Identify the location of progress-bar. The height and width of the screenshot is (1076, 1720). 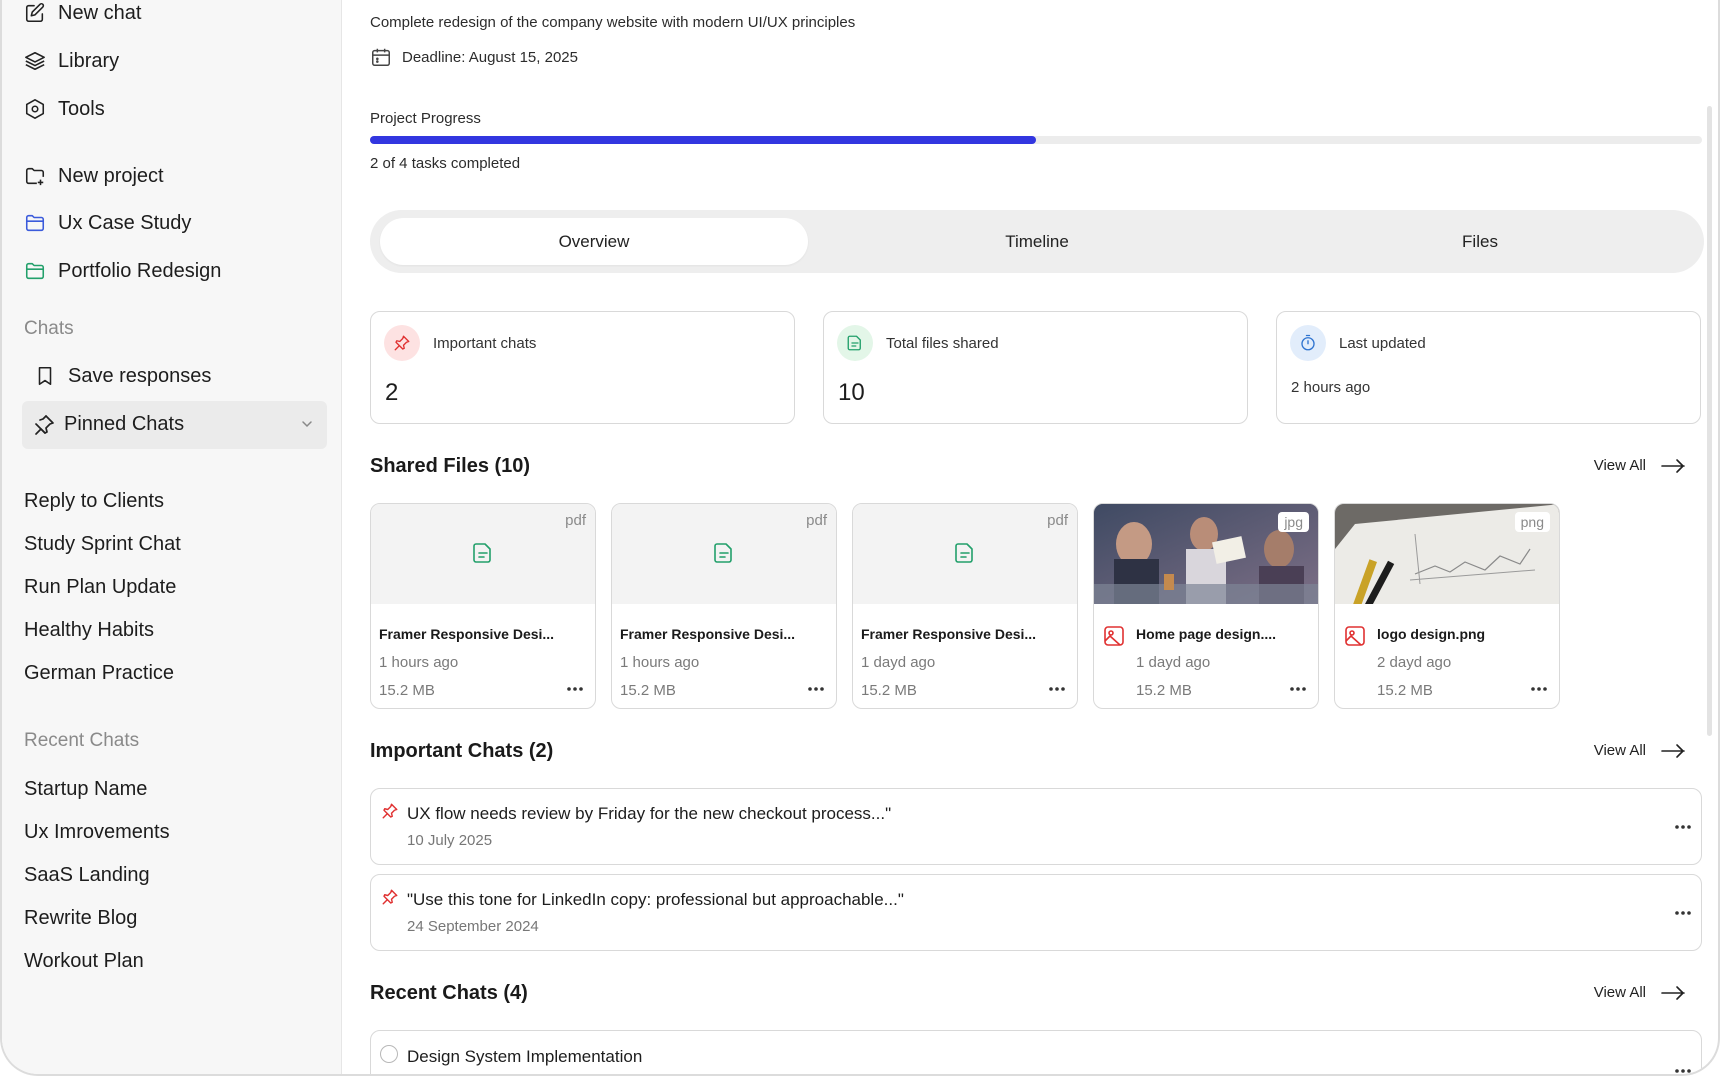
(1036, 140).